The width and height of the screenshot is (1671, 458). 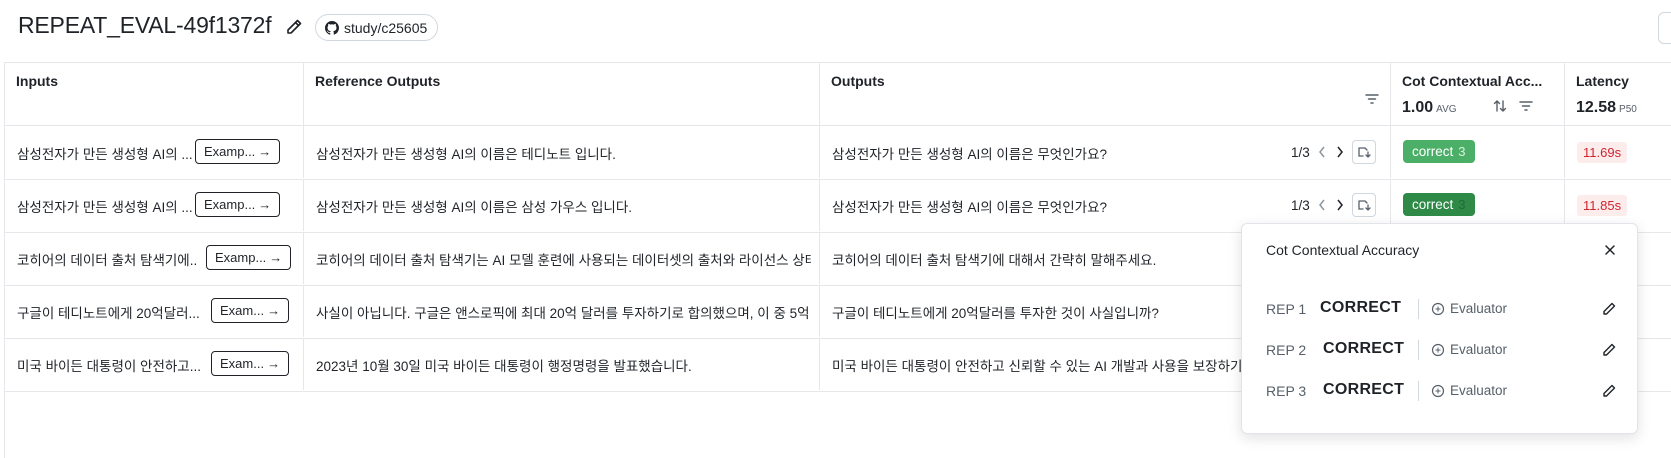 I want to click on page-title: REPEAT_EVAL-49f1372f, so click(x=145, y=25).